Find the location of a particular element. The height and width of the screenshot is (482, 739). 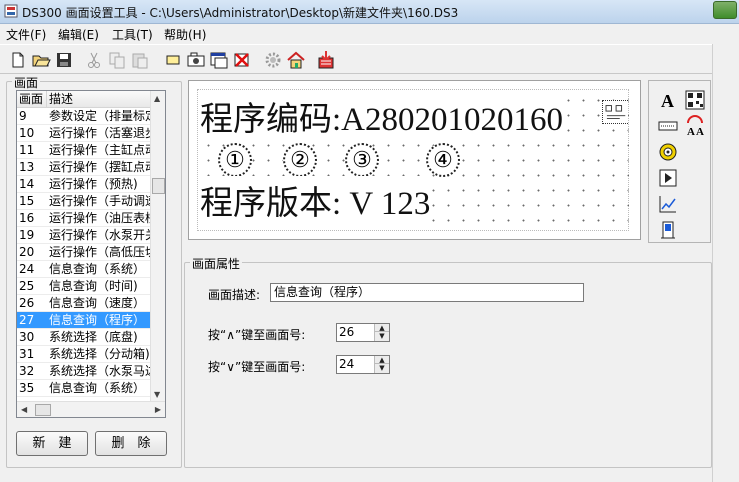

window-edge is located at coordinates (725, 263).